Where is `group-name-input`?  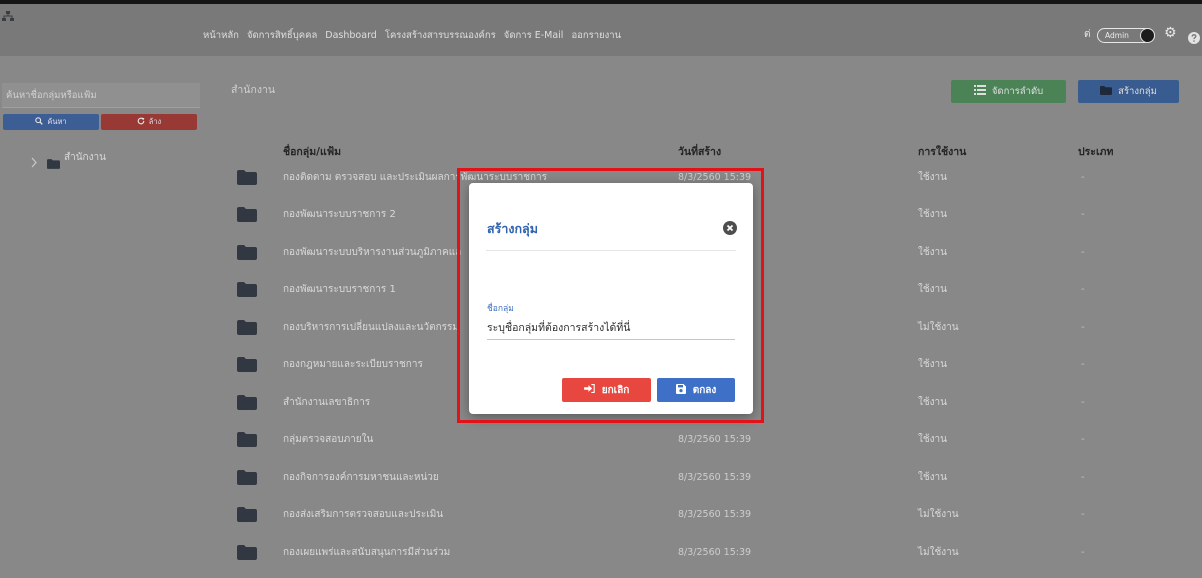
group-name-input is located at coordinates (611, 328).